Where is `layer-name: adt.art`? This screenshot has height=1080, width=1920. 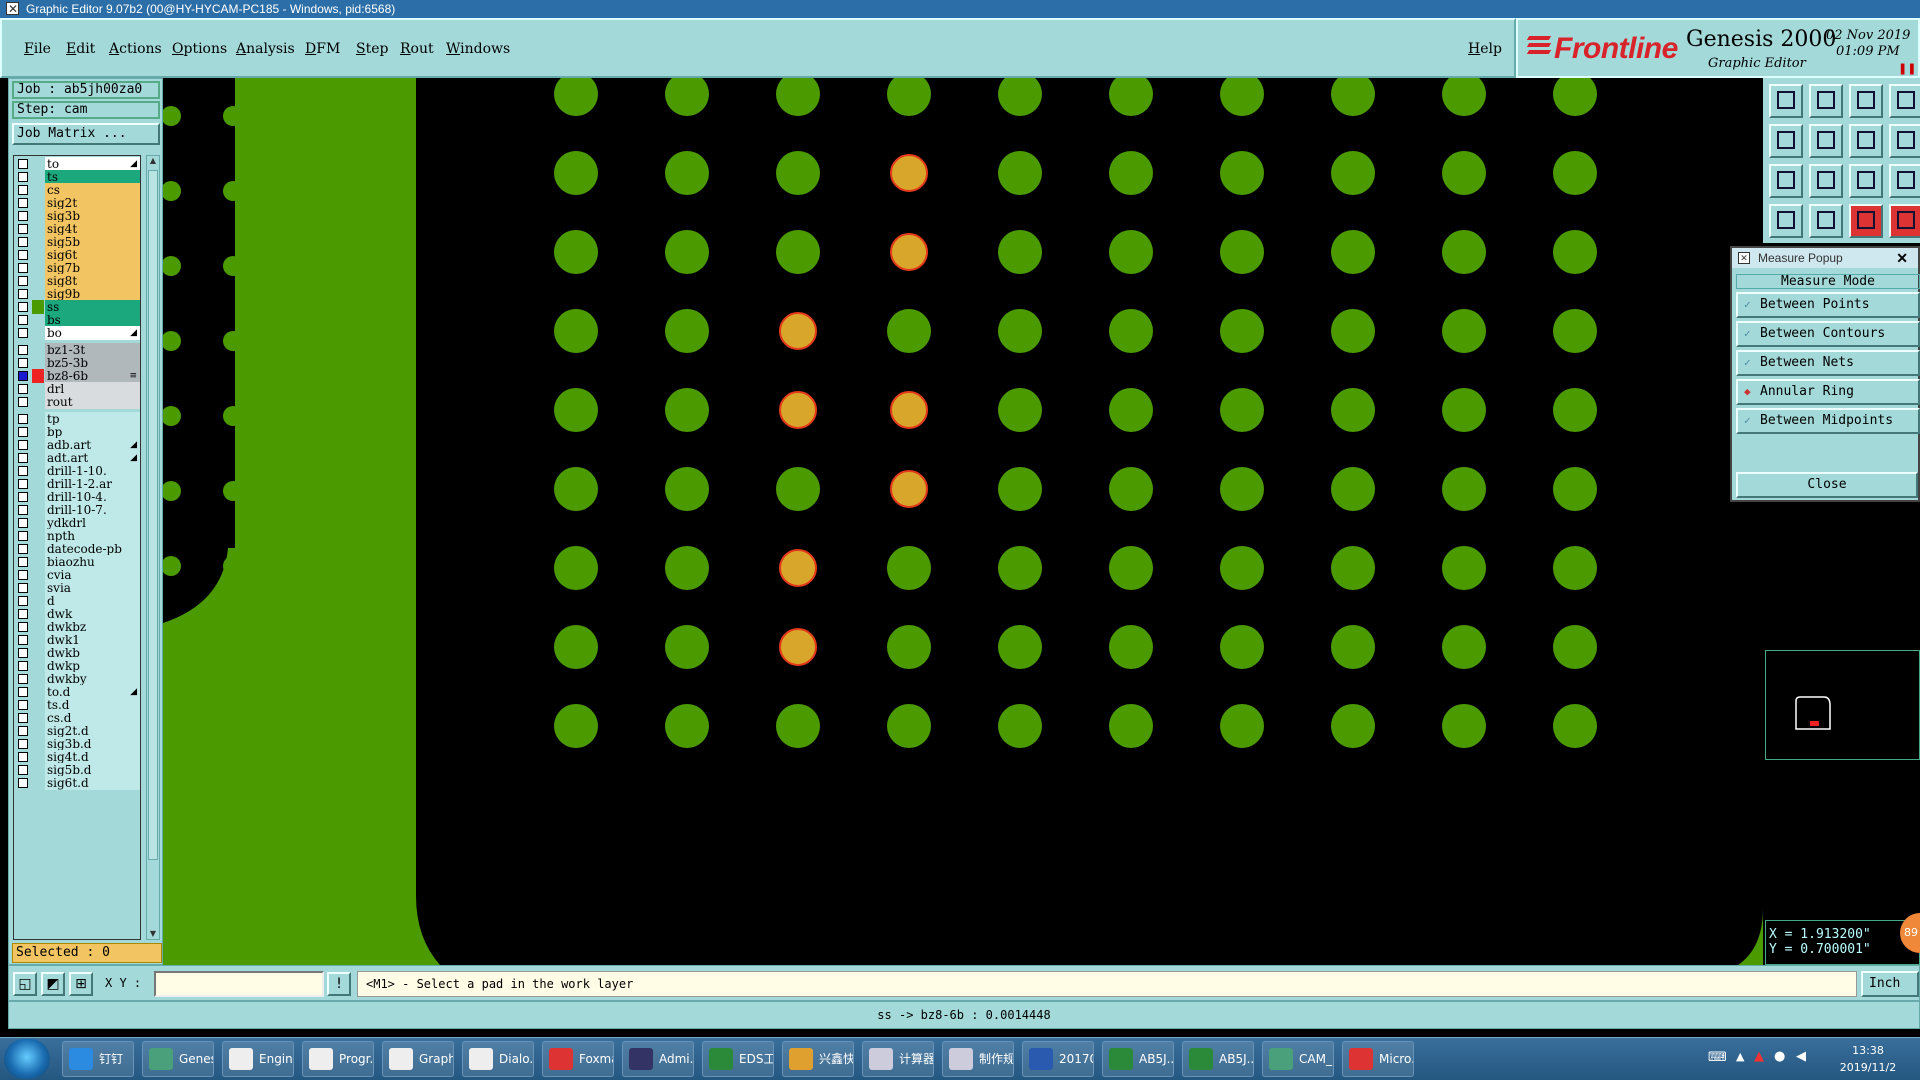 layer-name: adt.art is located at coordinates (92, 458).